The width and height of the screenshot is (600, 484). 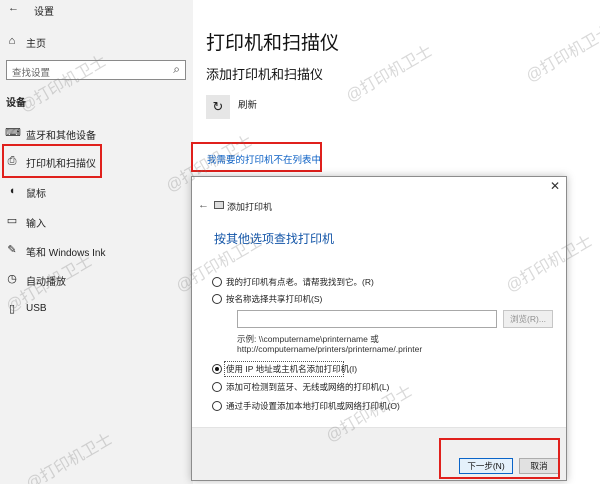 What do you see at coordinates (96, 42) in the screenshot?
I see `sidebar-item-home: ⌂ 主页` at bounding box center [96, 42].